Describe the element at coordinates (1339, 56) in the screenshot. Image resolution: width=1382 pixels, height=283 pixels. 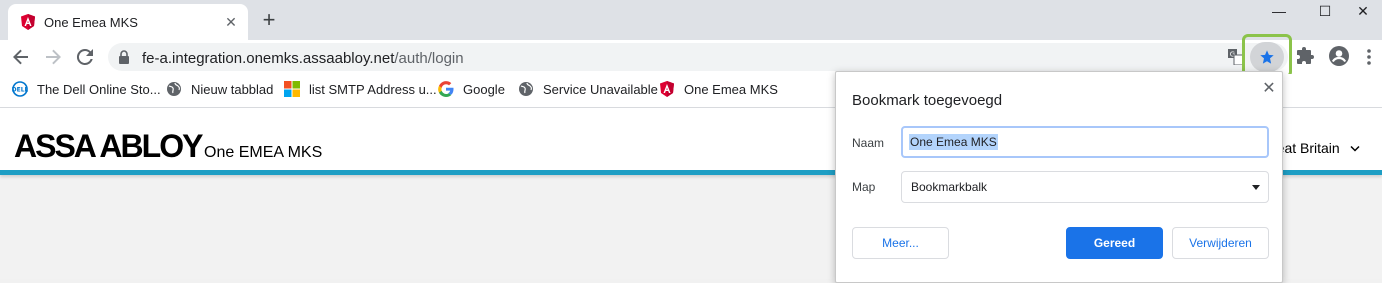
I see `profile-avatar-icon` at that location.